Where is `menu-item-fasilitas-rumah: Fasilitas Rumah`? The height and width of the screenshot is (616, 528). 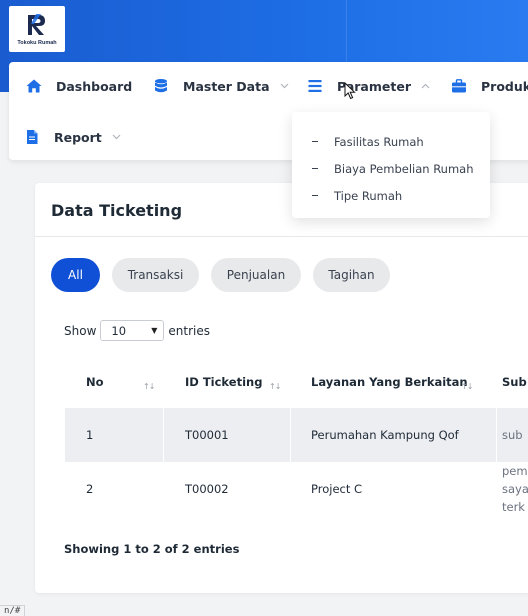 menu-item-fasilitas-rumah: Fasilitas Rumah is located at coordinates (391, 141).